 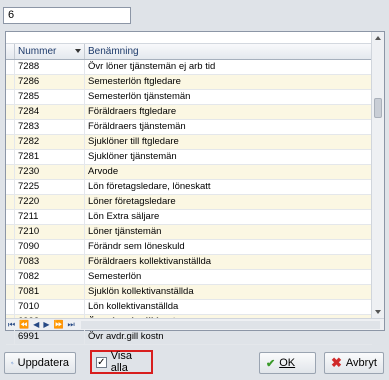 I want to click on filter-row, so click(x=189, y=38).